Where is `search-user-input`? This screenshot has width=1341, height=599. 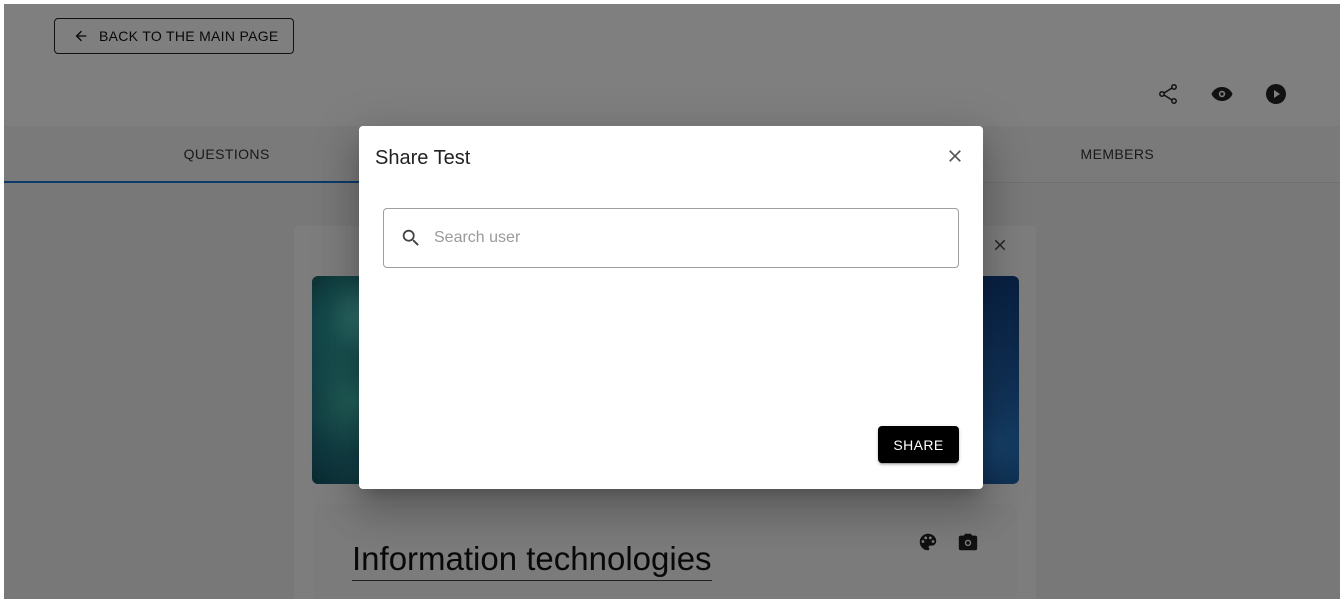 search-user-input is located at coordinates (684, 238).